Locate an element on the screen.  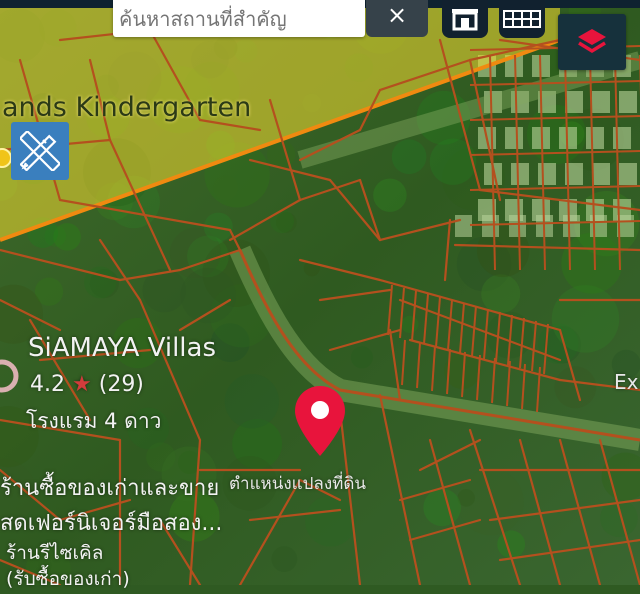
search-box is located at coordinates (239, 18).